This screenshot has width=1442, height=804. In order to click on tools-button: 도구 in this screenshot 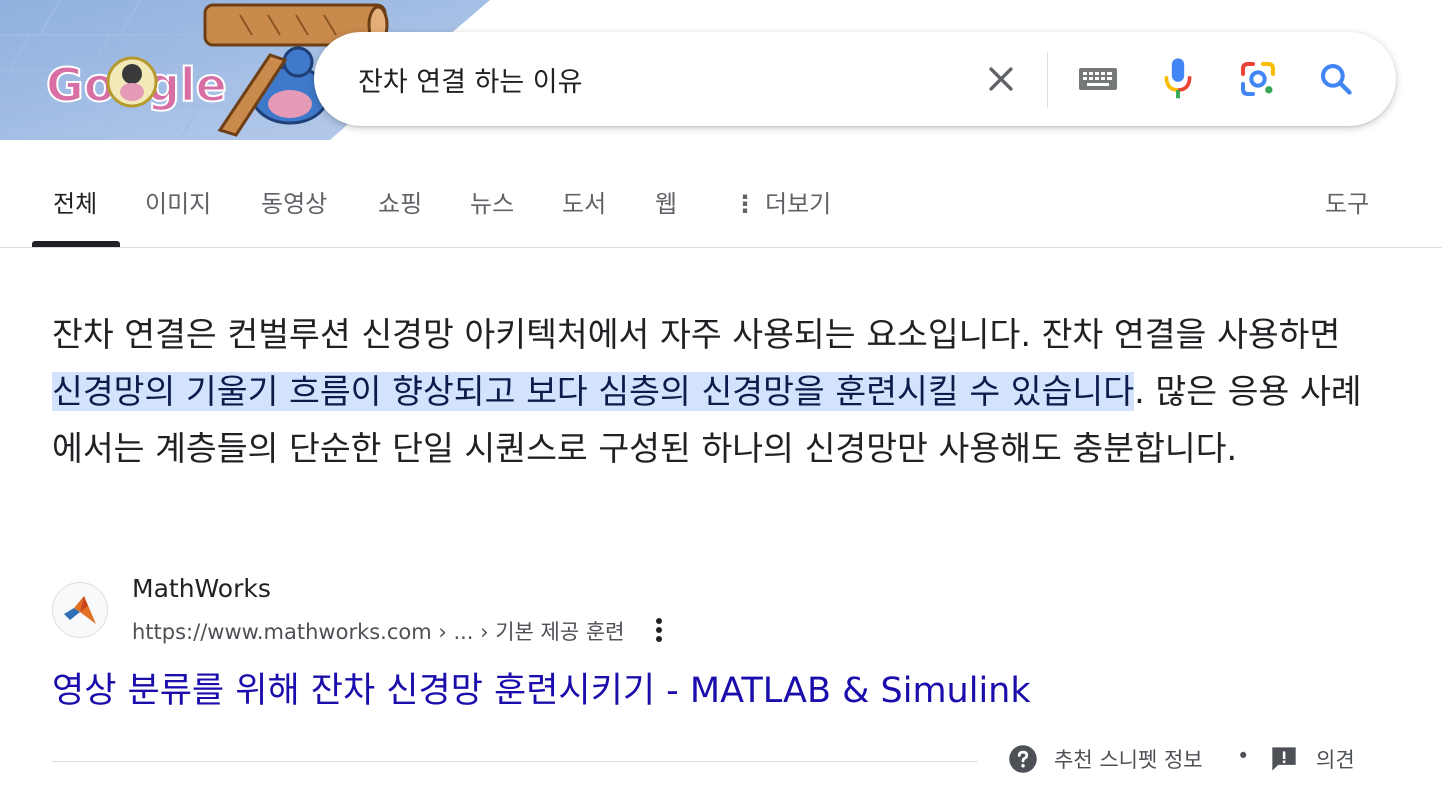, I will do `click(1347, 201)`.